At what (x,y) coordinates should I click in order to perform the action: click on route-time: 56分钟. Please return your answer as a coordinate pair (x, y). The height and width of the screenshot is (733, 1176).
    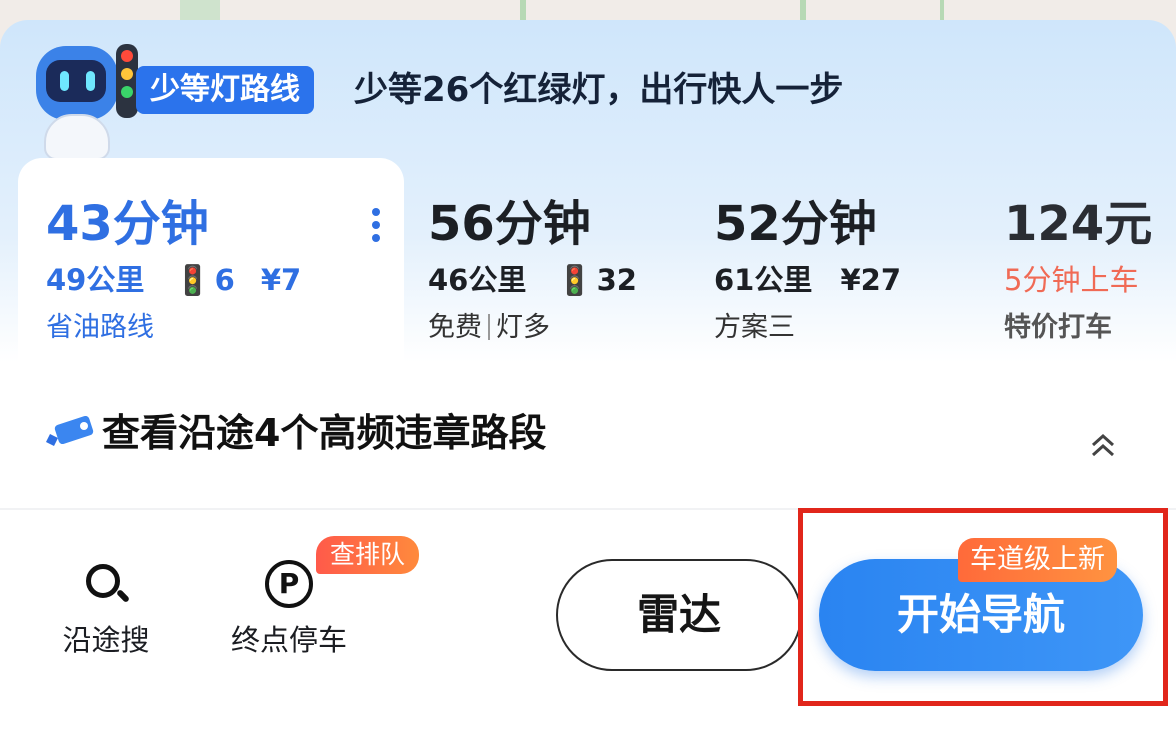
    Looking at the image, I should click on (509, 224).